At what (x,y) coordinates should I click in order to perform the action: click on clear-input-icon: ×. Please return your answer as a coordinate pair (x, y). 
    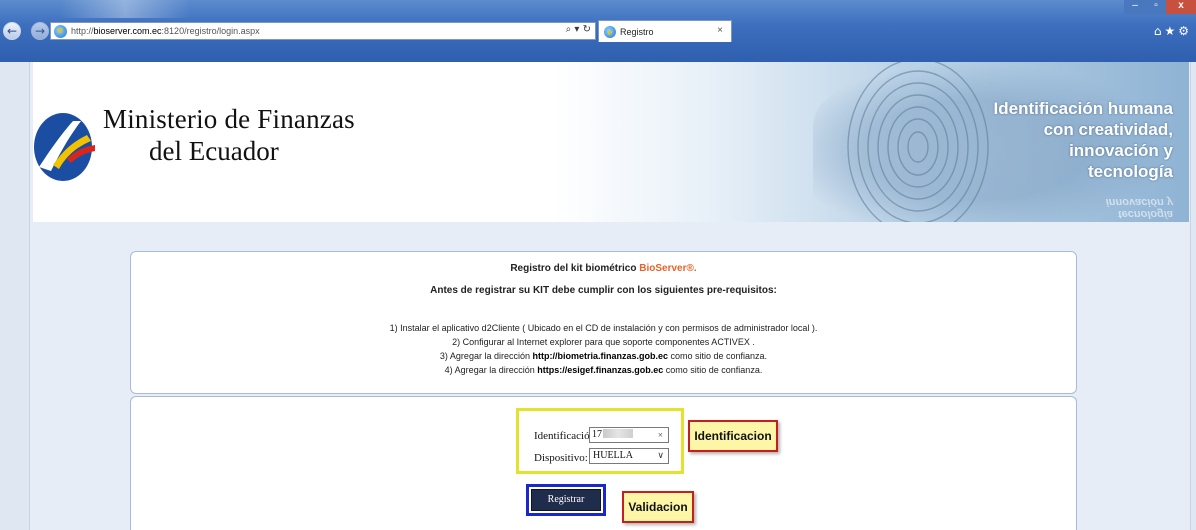
    Looking at the image, I should click on (660, 435).